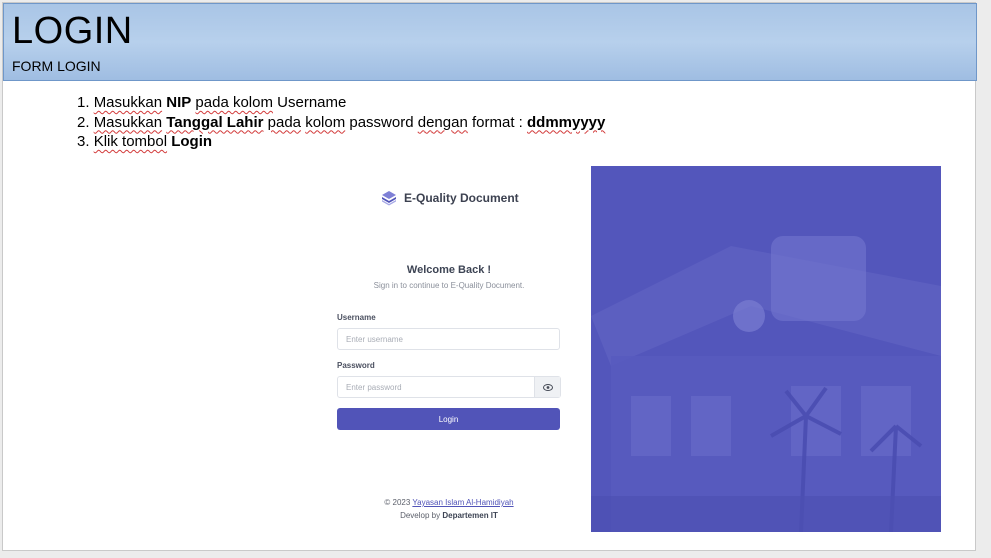 This screenshot has height=558, width=991. What do you see at coordinates (462, 502) in the screenshot?
I see `footer-link: Yayasan Islam Al-Hamidiyah` at bounding box center [462, 502].